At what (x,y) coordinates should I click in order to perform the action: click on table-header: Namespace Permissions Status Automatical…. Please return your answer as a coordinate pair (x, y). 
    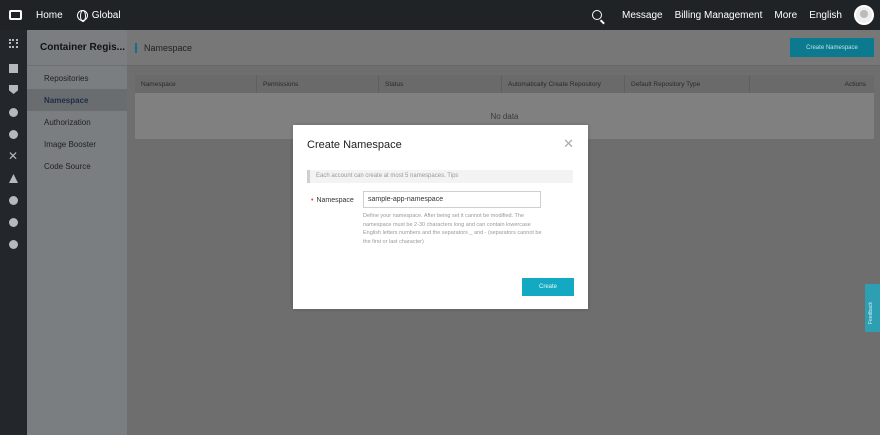
    Looking at the image, I should click on (504, 84).